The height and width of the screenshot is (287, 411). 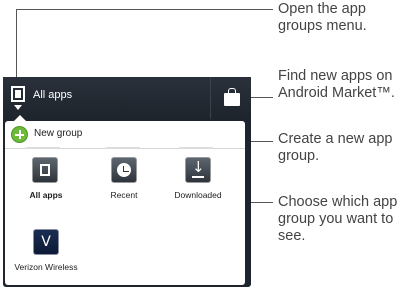 I want to click on app-groups-icon, so click(x=18, y=94).